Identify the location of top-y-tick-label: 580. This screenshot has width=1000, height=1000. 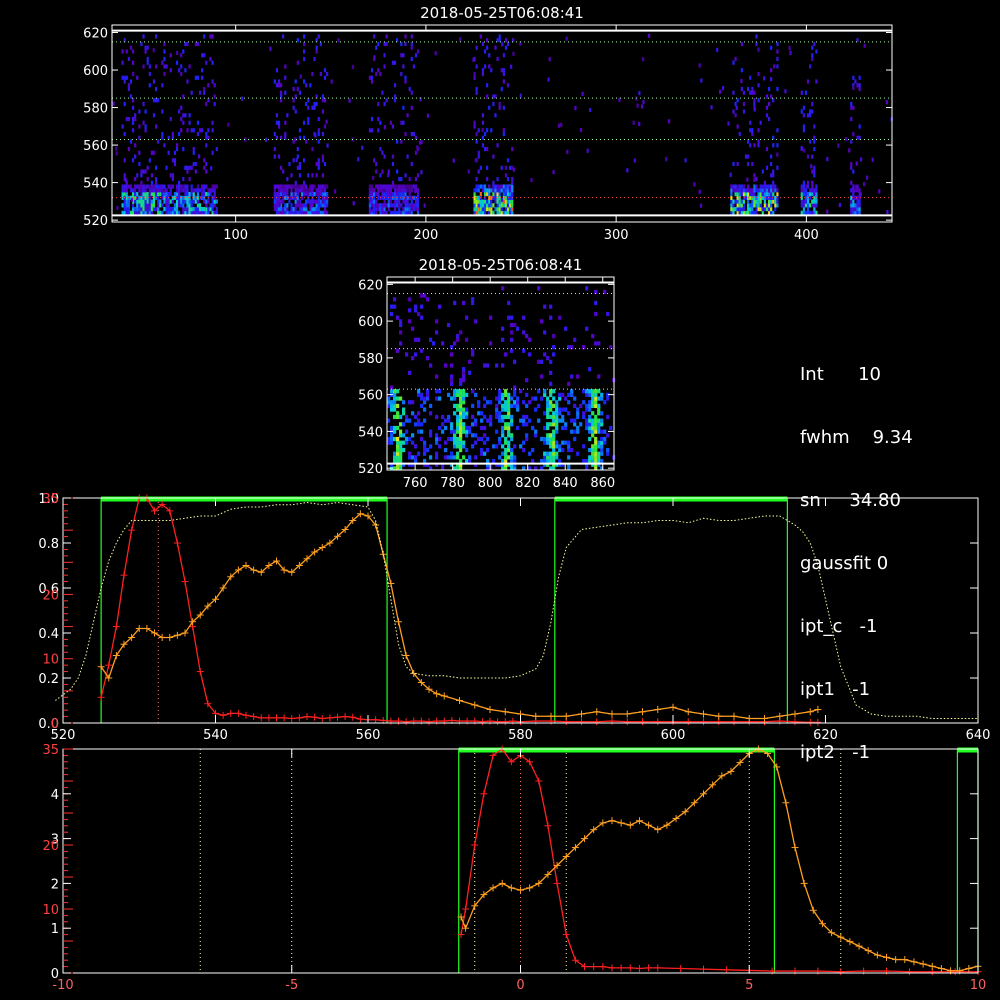
(95, 109).